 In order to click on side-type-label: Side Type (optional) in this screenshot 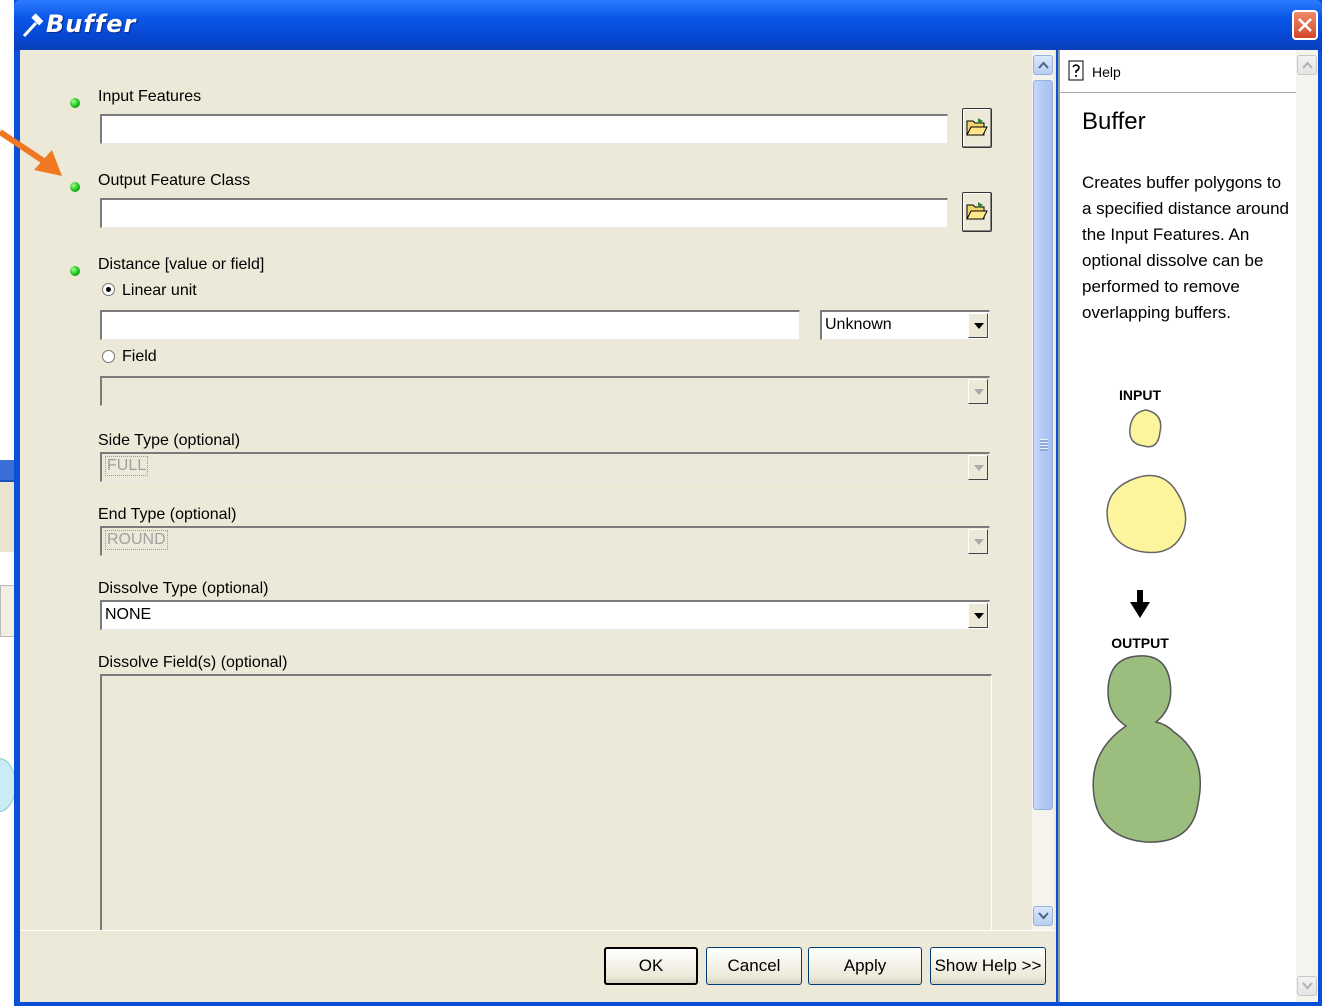, I will do `click(169, 440)`.